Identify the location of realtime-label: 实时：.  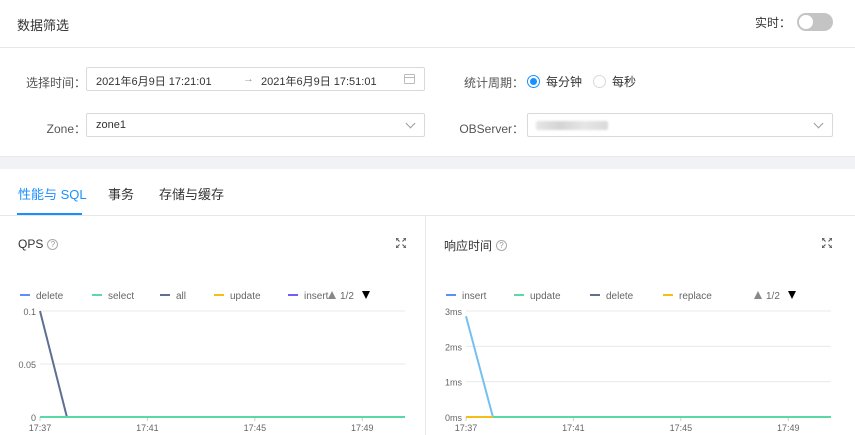
(772, 22).